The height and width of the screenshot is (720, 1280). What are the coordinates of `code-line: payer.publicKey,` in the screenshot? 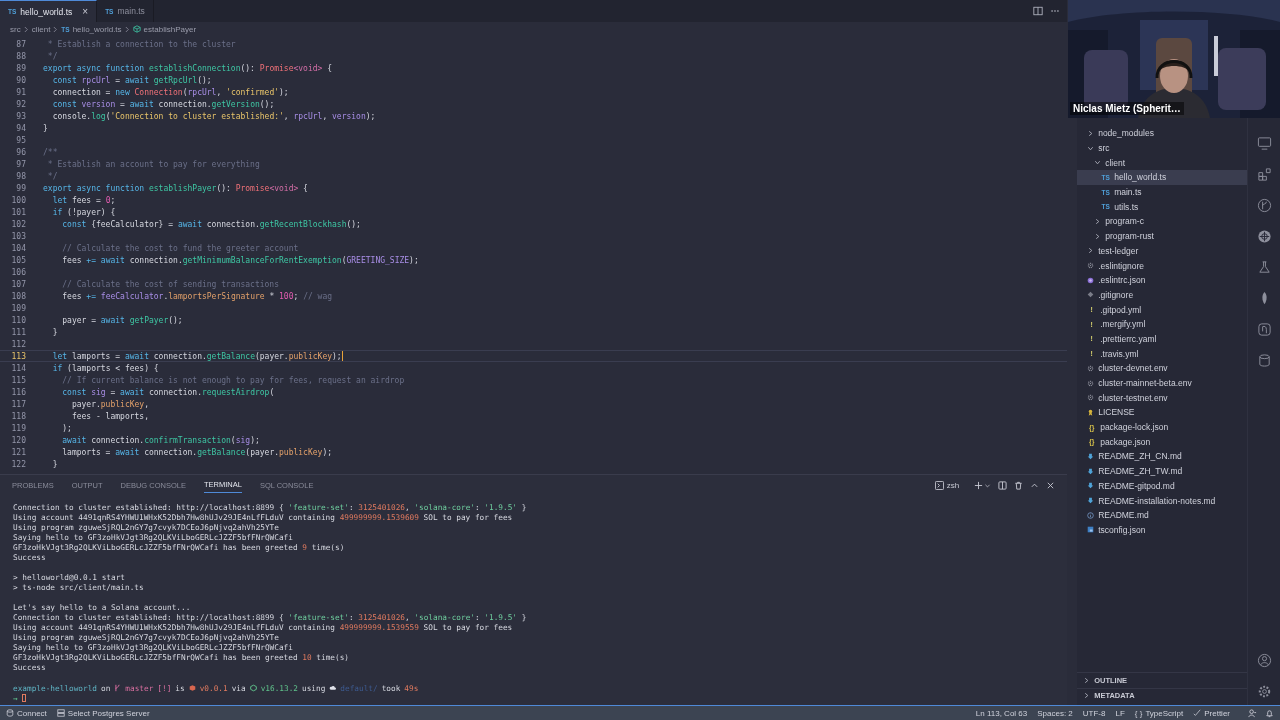 It's located at (109, 404).